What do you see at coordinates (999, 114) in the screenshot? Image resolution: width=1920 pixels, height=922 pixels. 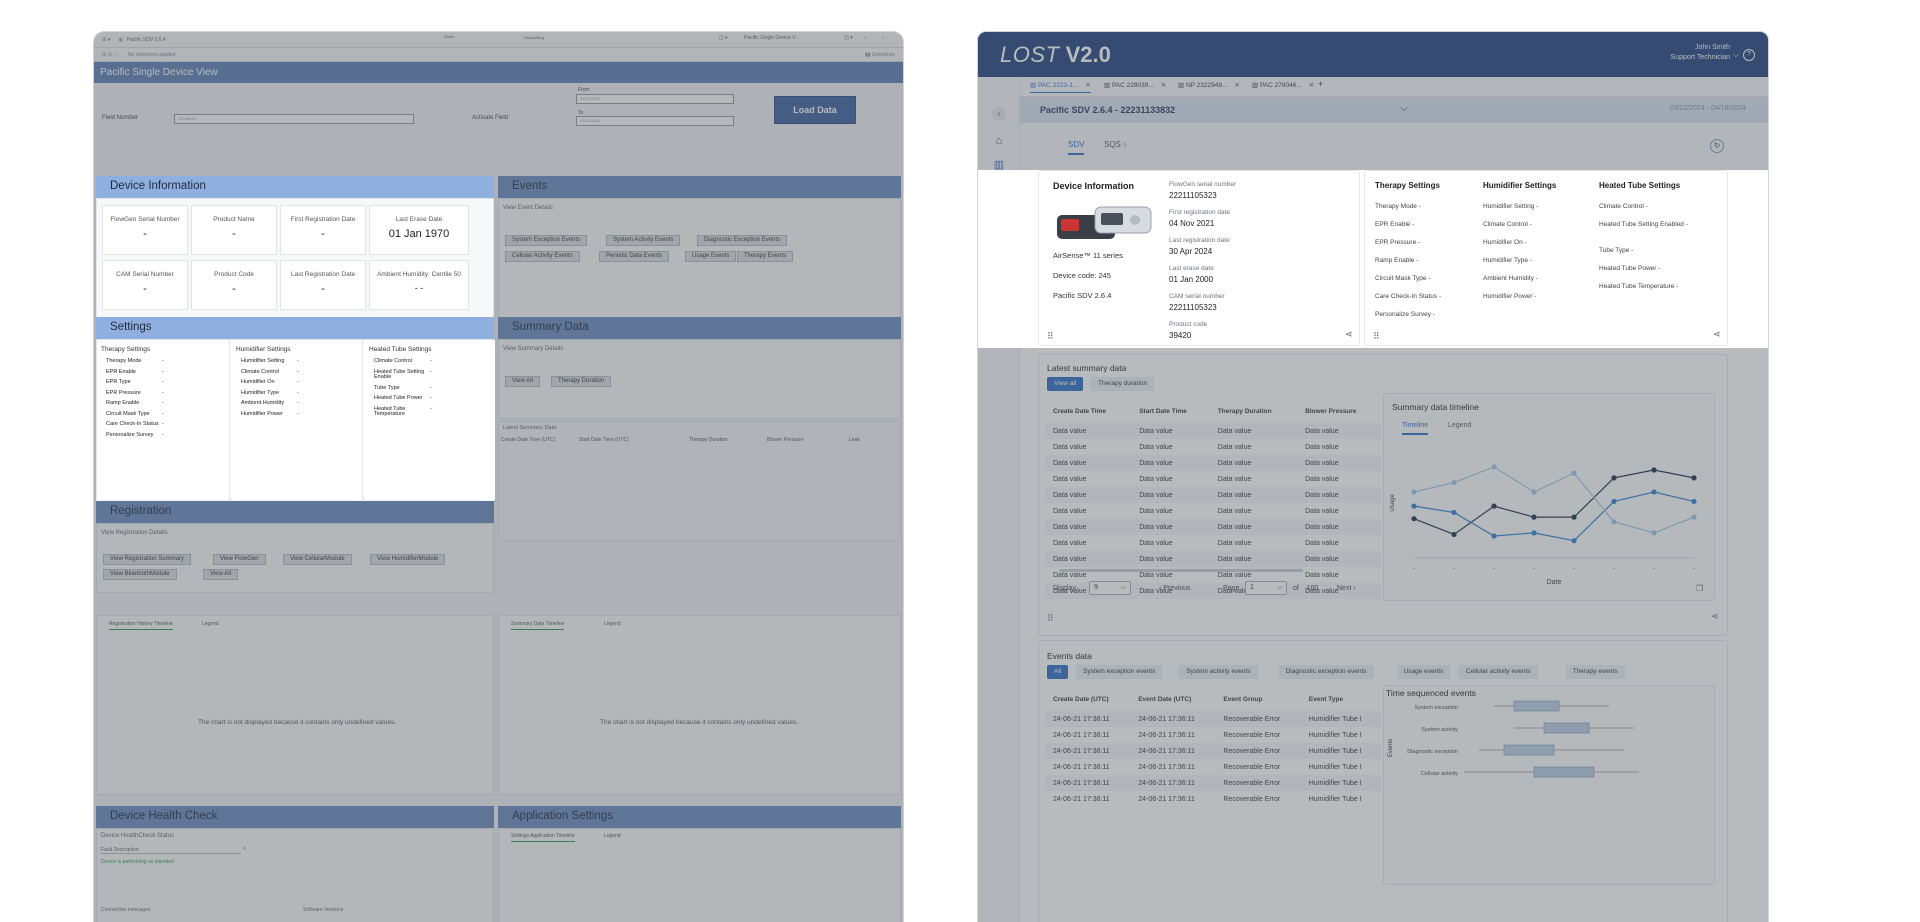 I see `expand-chevron-icon: ›` at bounding box center [999, 114].